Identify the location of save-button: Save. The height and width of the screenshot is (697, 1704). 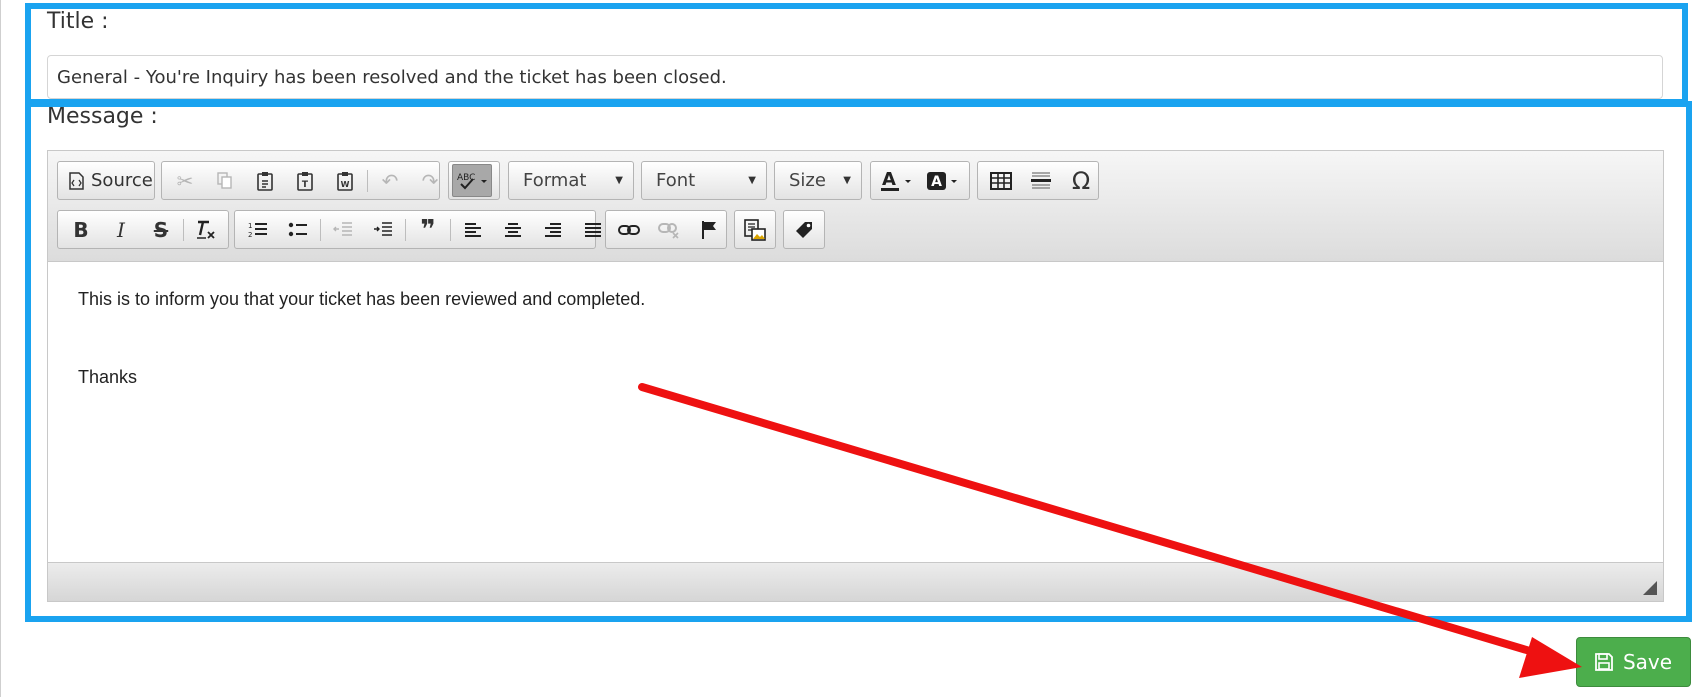
(1633, 662).